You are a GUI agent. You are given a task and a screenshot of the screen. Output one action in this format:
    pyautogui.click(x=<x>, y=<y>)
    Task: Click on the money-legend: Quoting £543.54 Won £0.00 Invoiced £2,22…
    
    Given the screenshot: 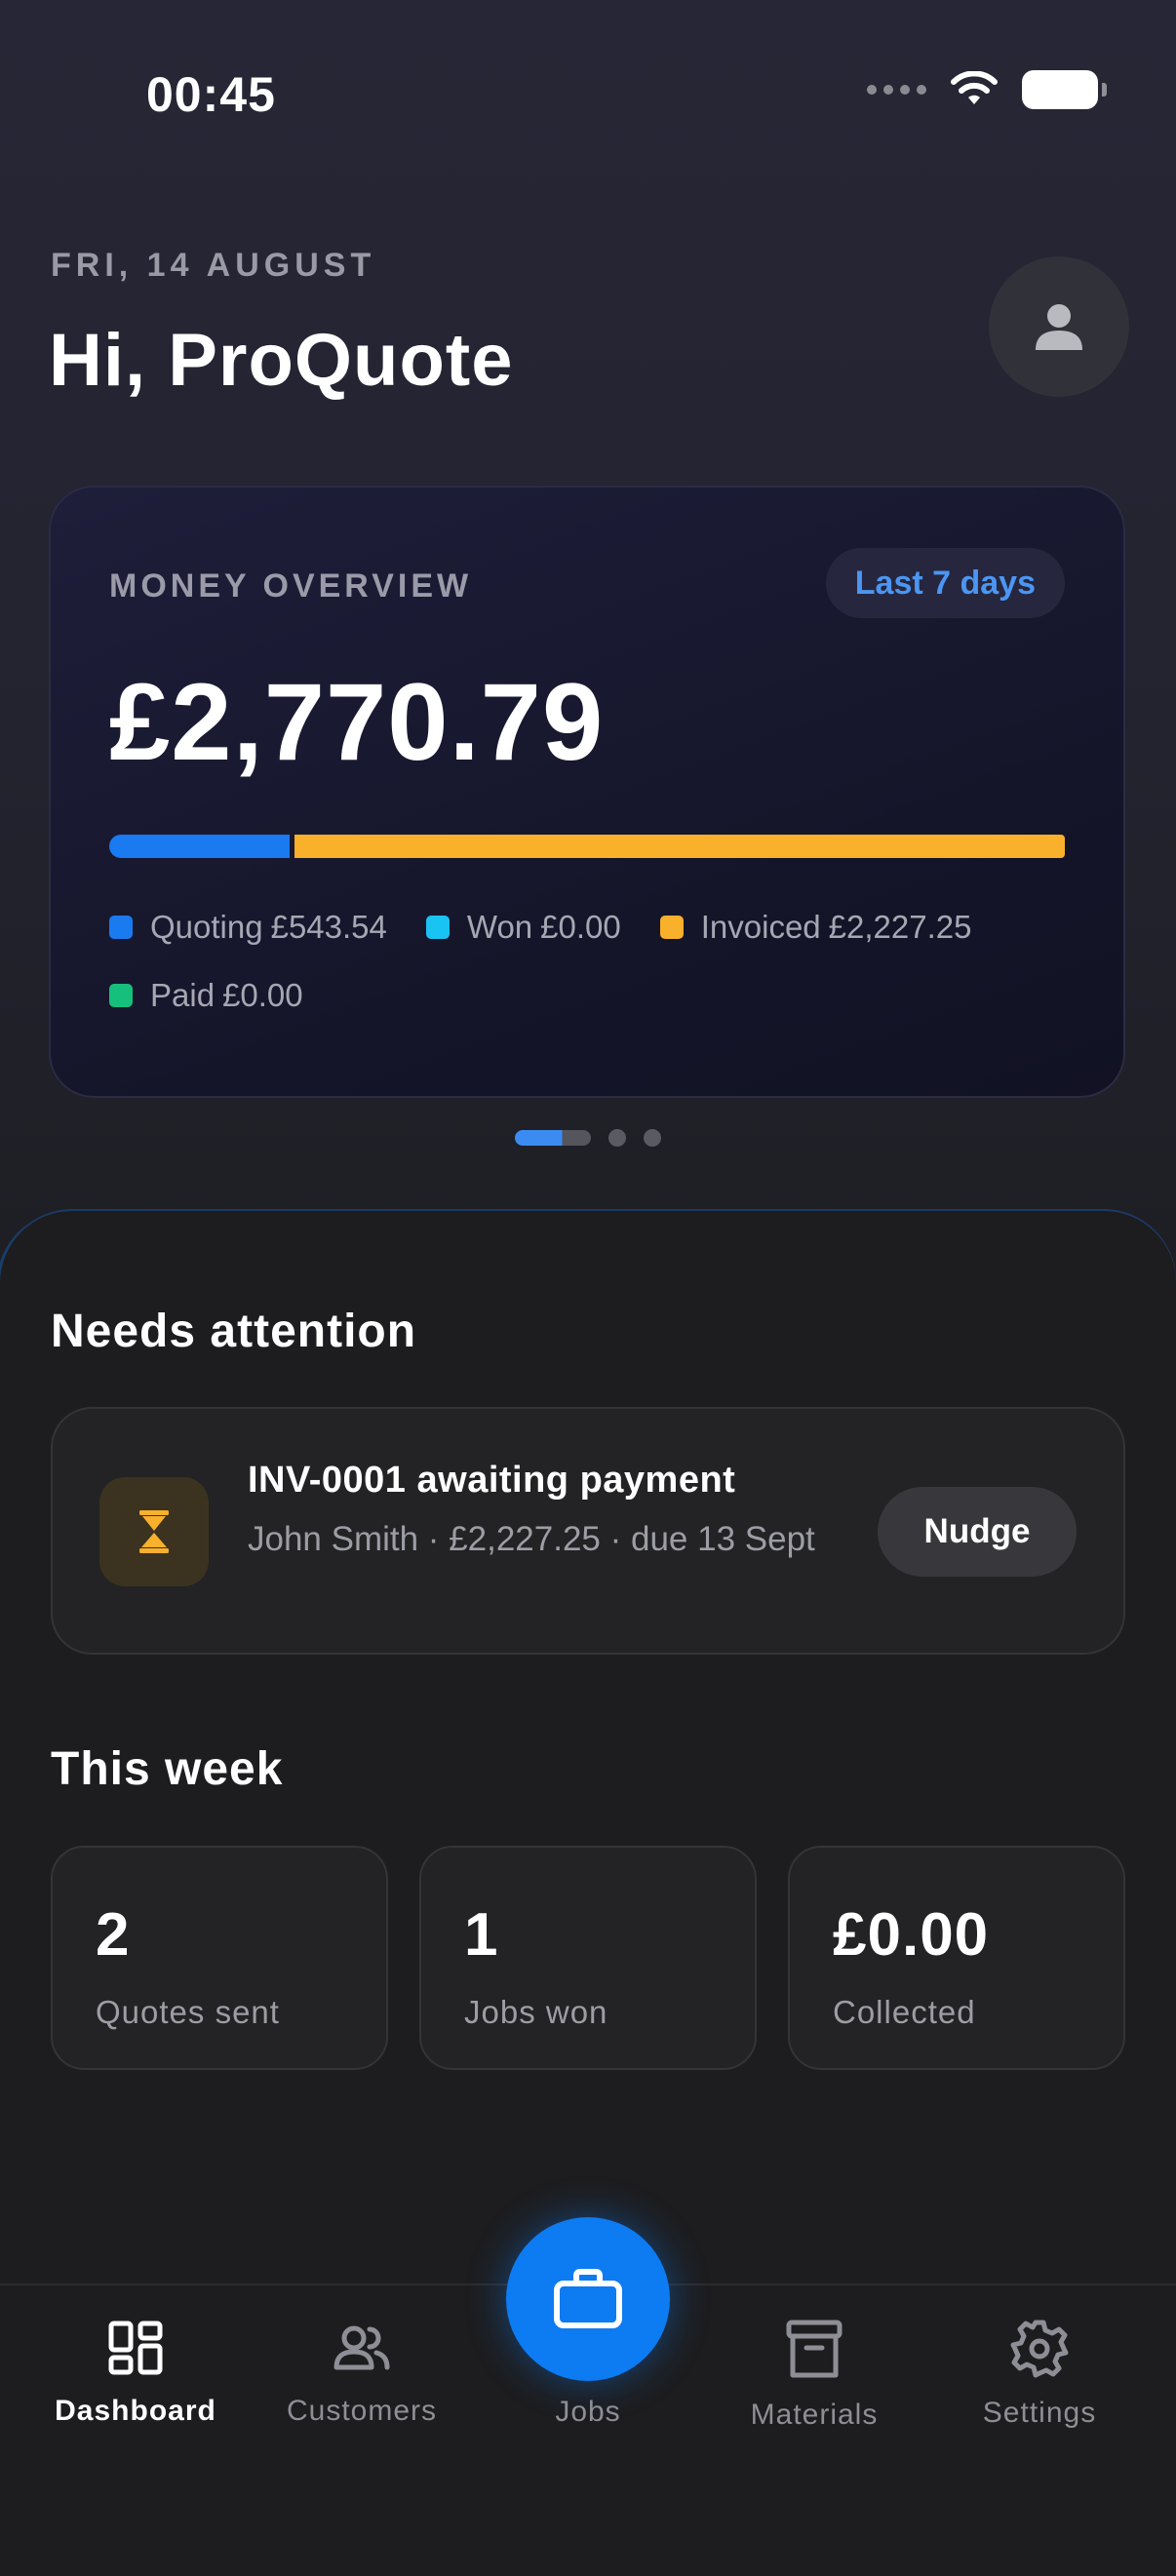 What is the action you would take?
    pyautogui.click(x=596, y=961)
    